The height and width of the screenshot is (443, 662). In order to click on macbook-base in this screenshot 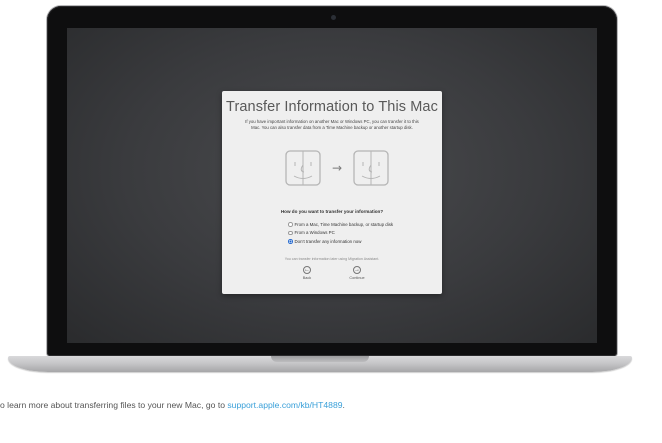, I will do `click(320, 364)`.